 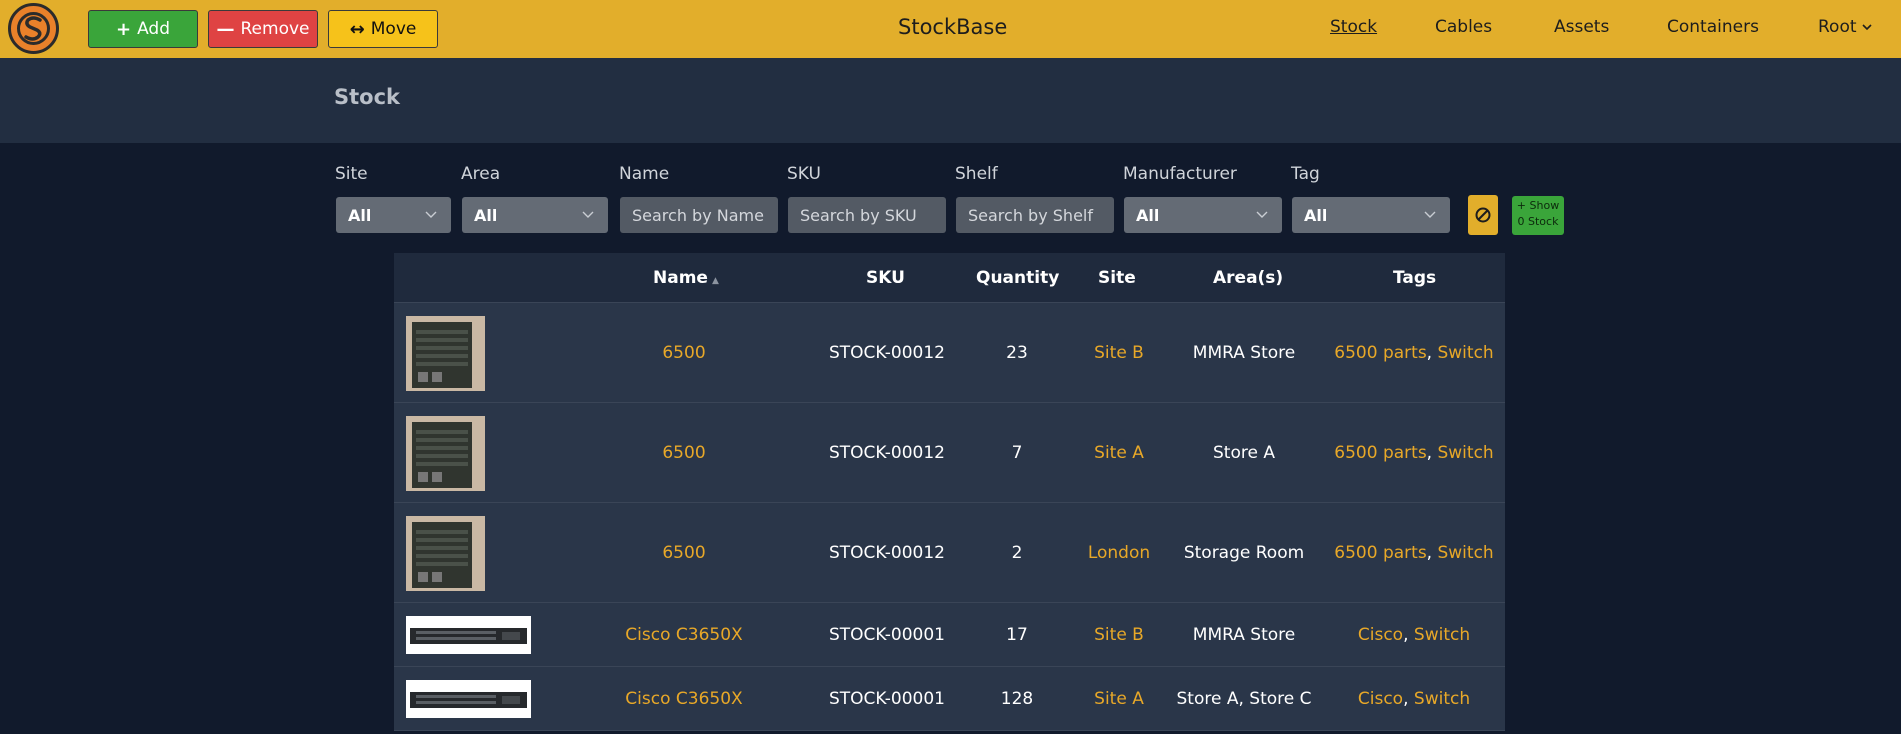 What do you see at coordinates (143, 29) in the screenshot?
I see `add-button: + Add` at bounding box center [143, 29].